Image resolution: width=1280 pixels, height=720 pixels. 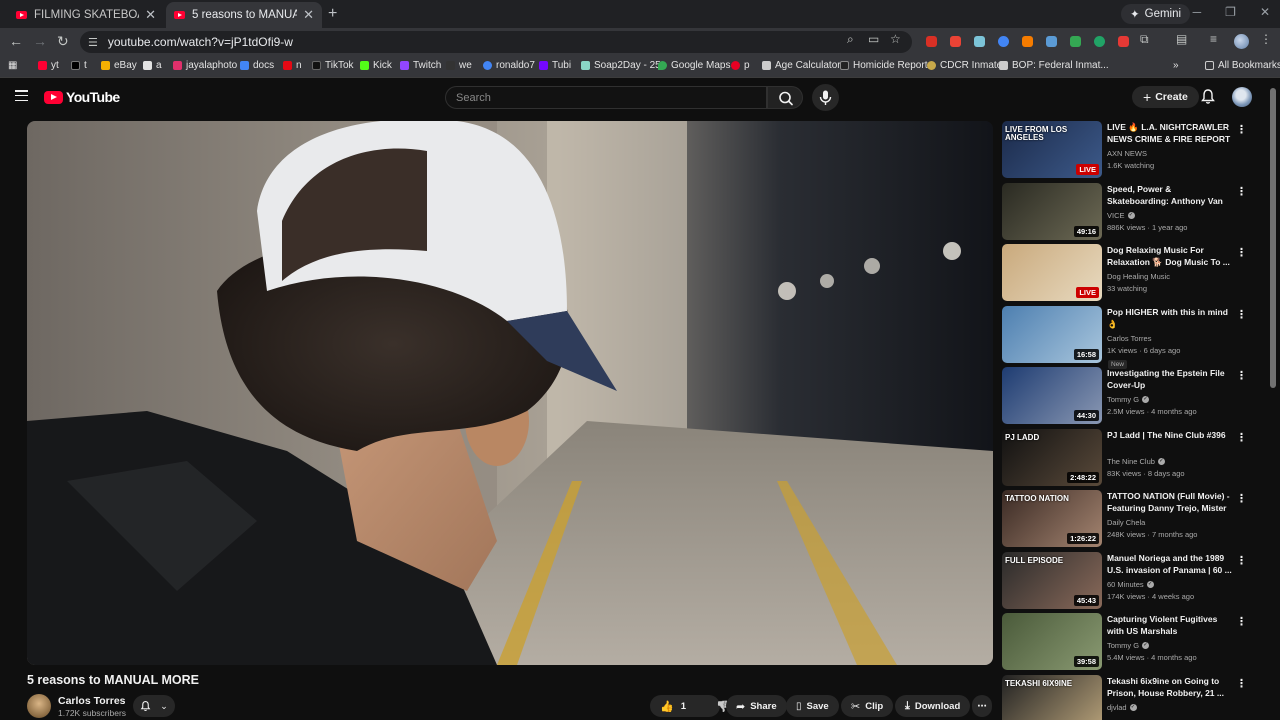 What do you see at coordinates (509, 65) in the screenshot?
I see `bookmark-ronaldo7: ronaldo7` at bounding box center [509, 65].